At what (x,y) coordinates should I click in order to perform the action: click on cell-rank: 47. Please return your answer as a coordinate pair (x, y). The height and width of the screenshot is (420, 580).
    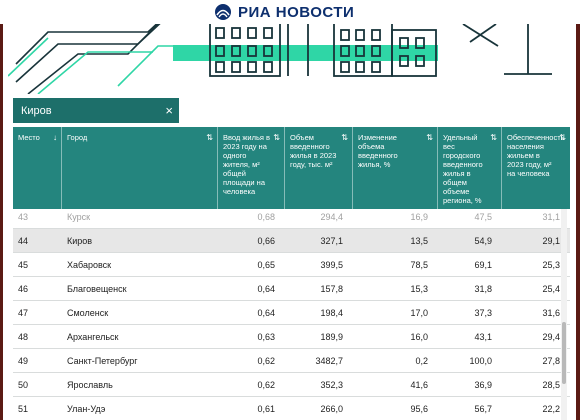
    Looking at the image, I should click on (23, 312).